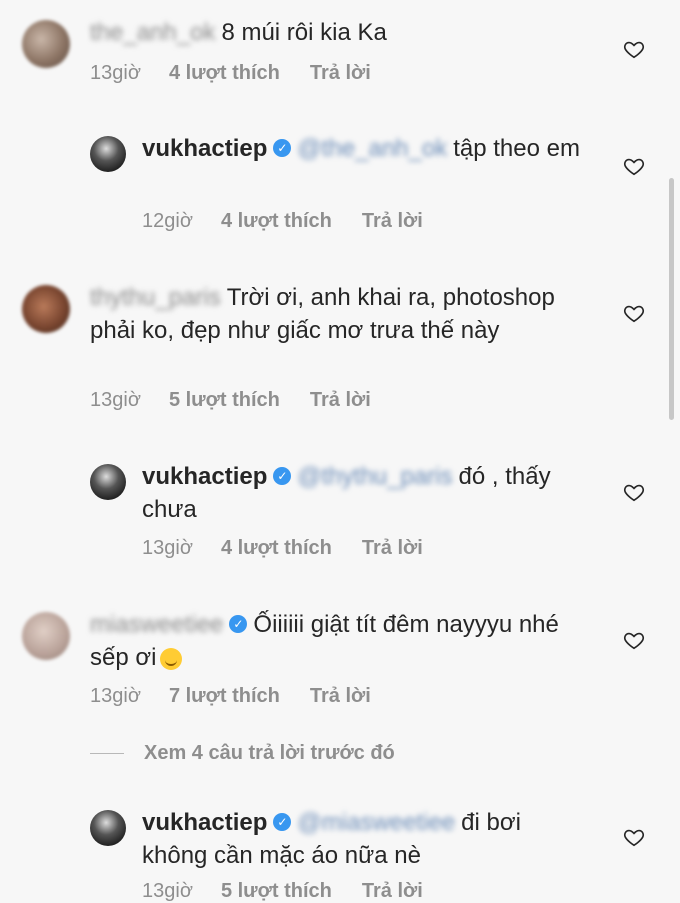  What do you see at coordinates (374, 476) in the screenshot?
I see `mention: @thythu_paris` at bounding box center [374, 476].